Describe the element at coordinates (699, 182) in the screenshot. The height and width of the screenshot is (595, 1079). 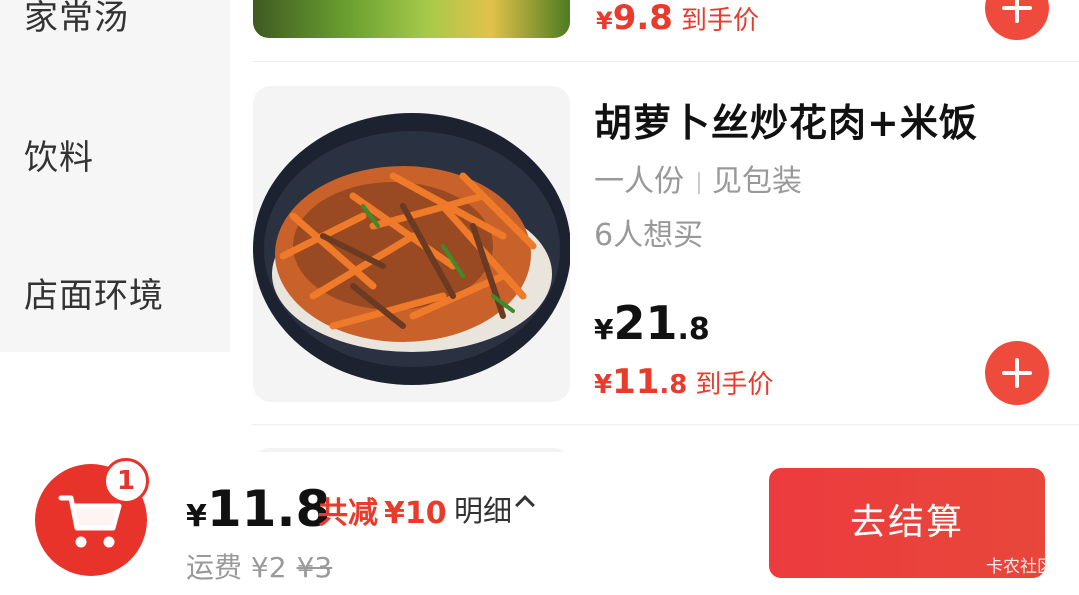
I see `spec-separator` at that location.